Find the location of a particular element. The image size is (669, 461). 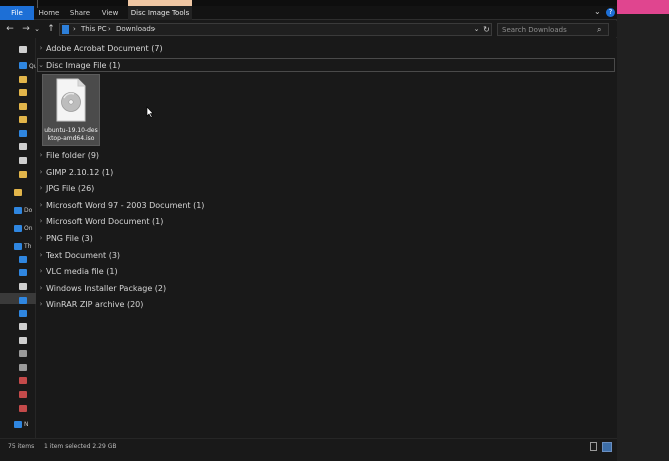

group-label: Adobe Acrobat Document (7) is located at coordinates (104, 48).